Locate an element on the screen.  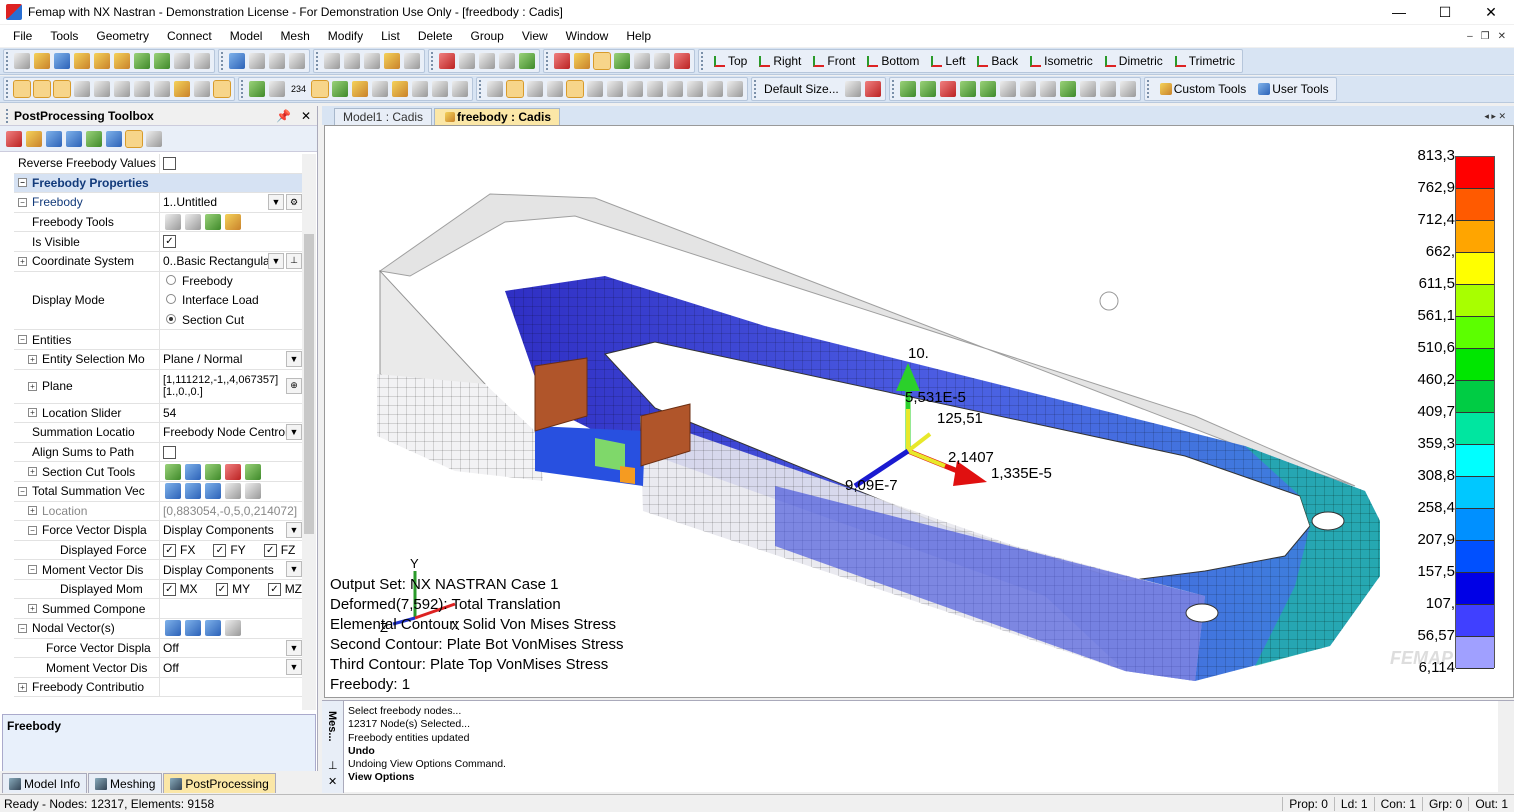
pin-icon is located at coordinates (852, 89).